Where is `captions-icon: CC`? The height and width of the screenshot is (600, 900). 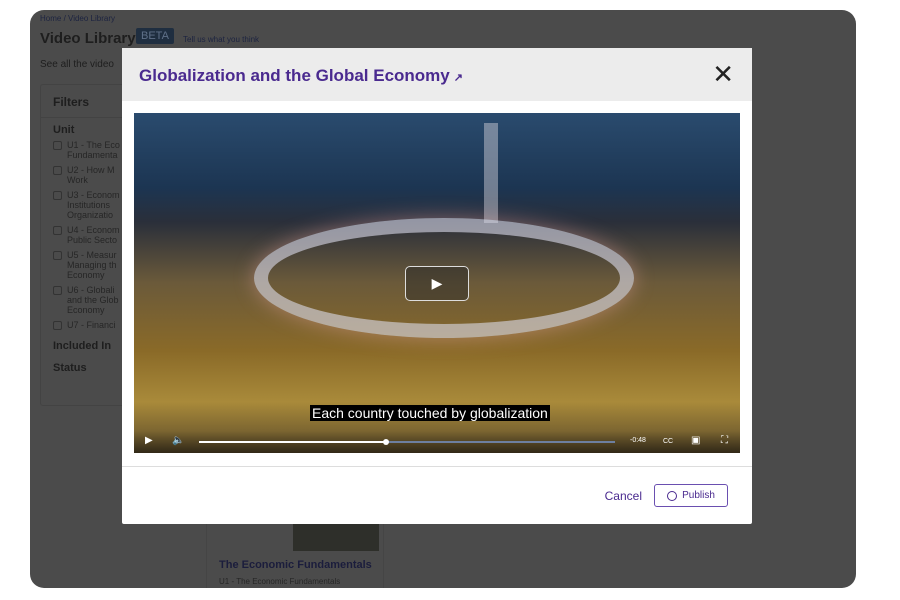 captions-icon: CC is located at coordinates (668, 441).